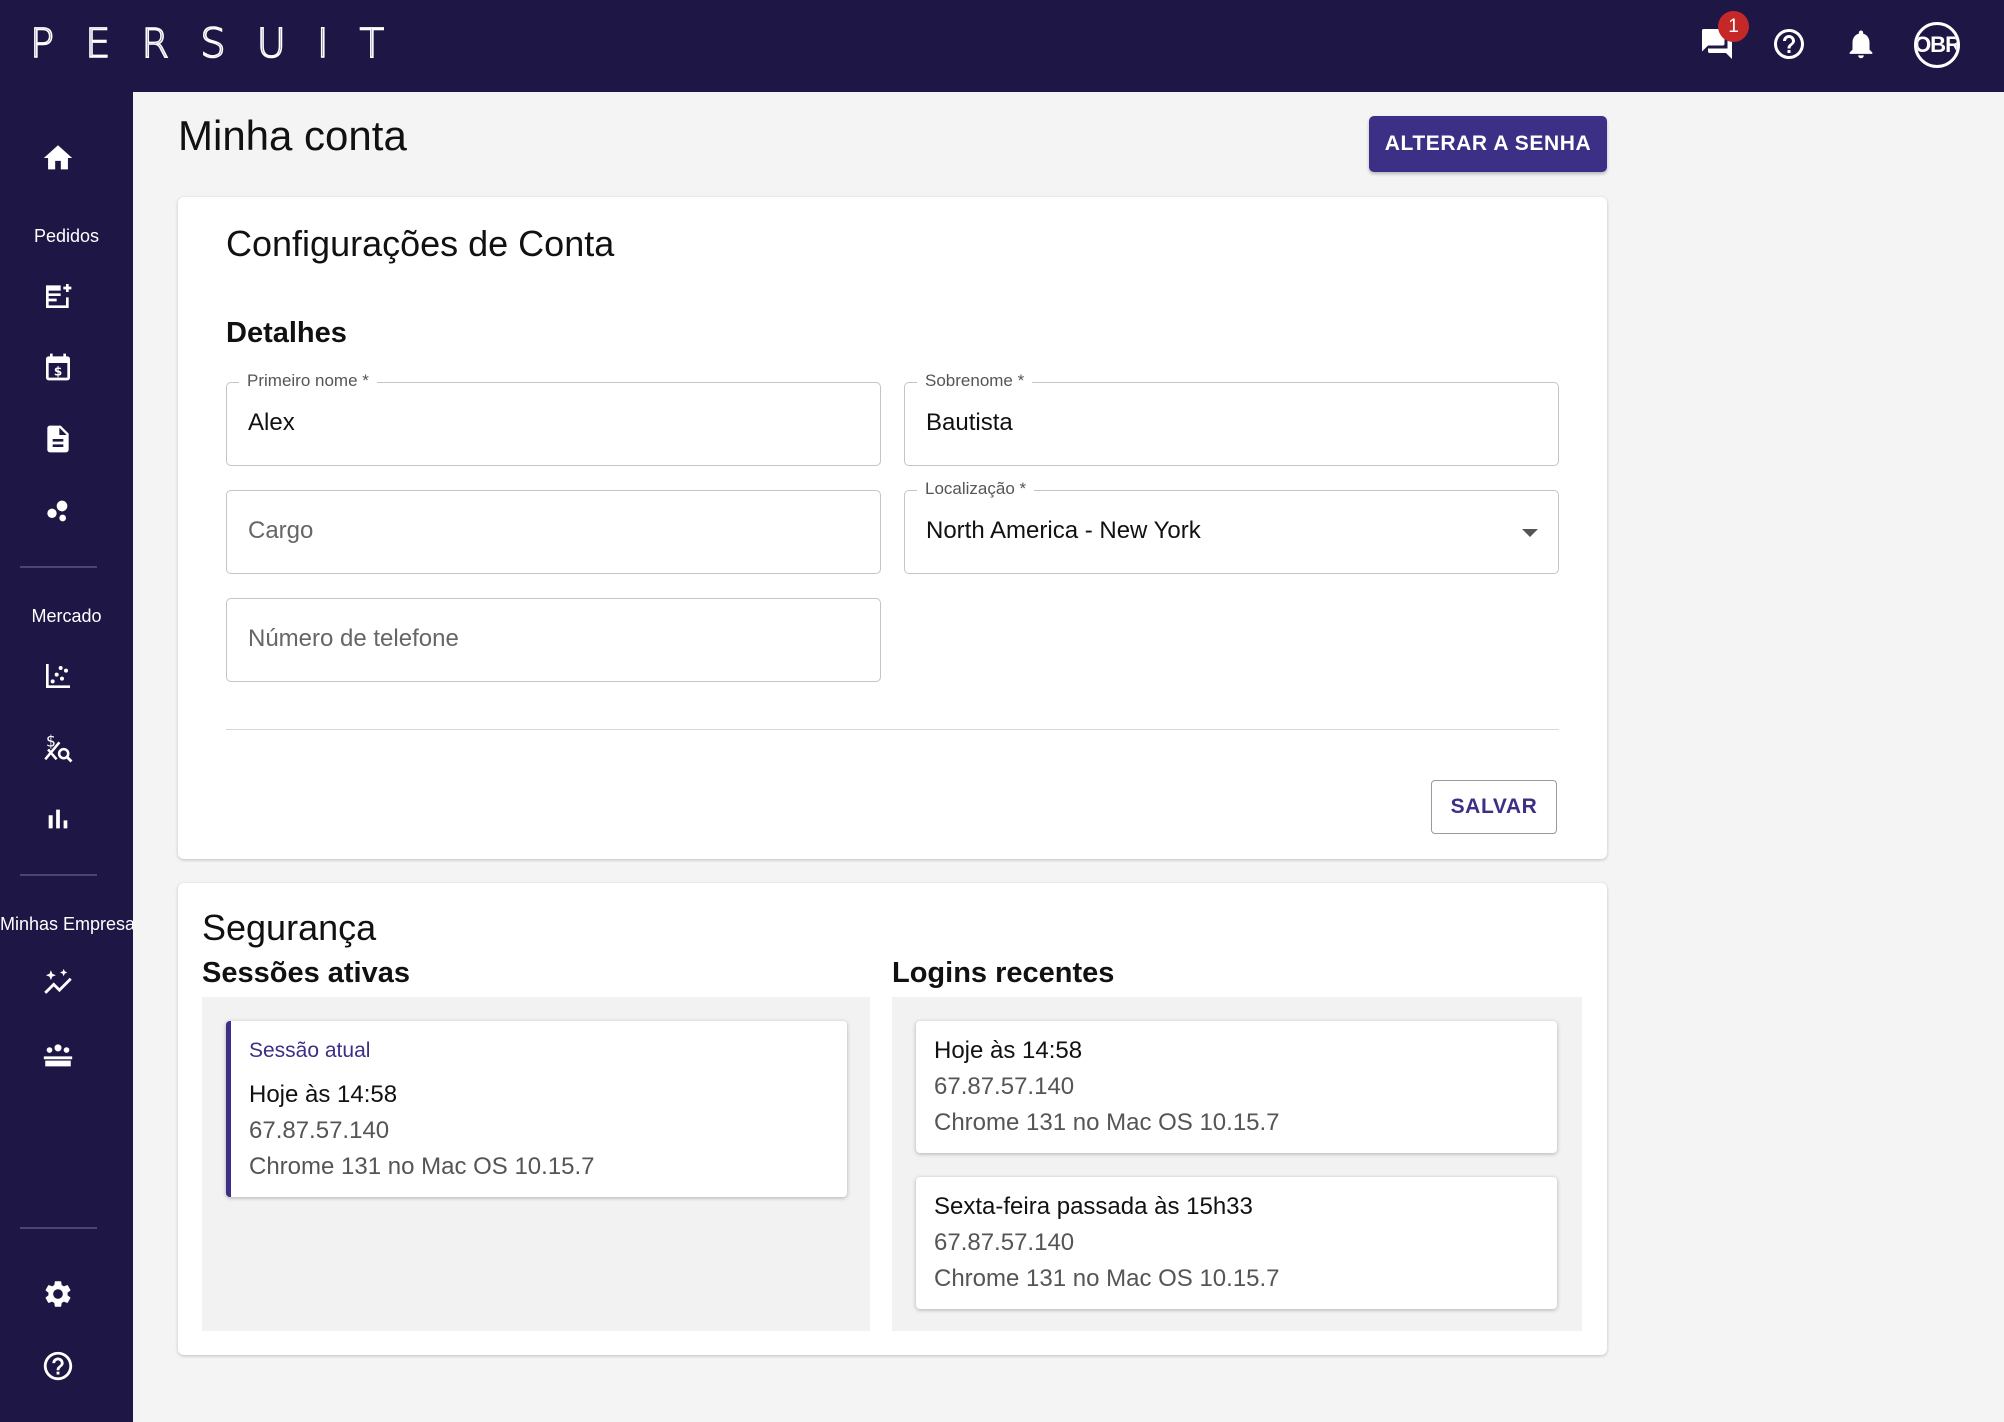 This screenshot has width=2004, height=1422. Describe the element at coordinates (1488, 144) in the screenshot. I see `change-password-button: ALTERAR A SENHA` at that location.